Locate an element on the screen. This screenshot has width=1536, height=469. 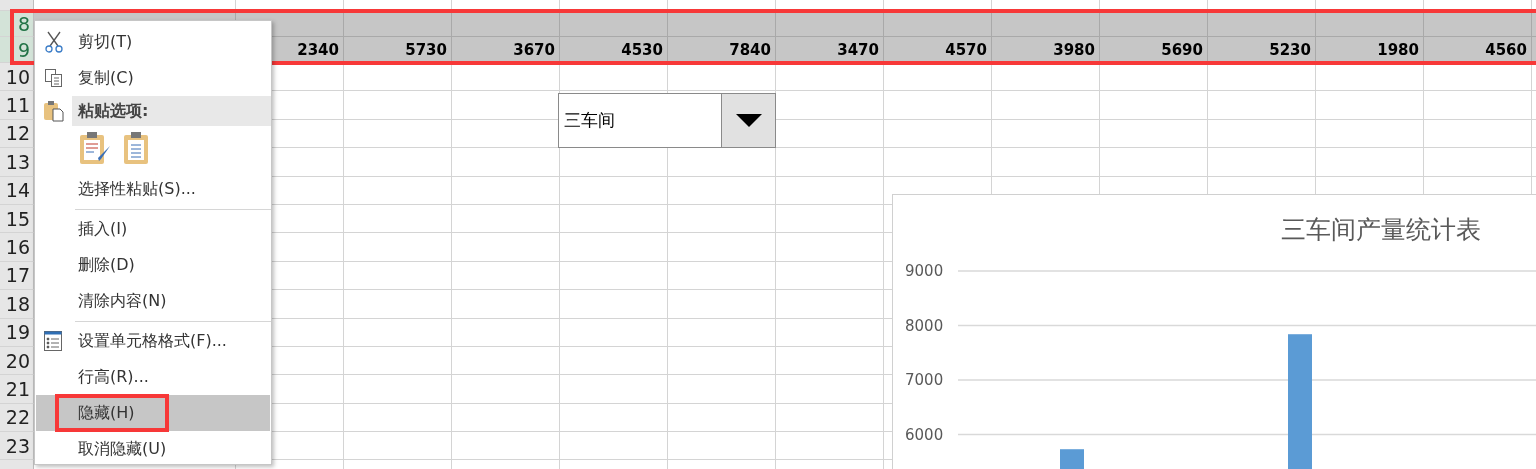
table-cell: 4560 is located at coordinates (1478, 50).